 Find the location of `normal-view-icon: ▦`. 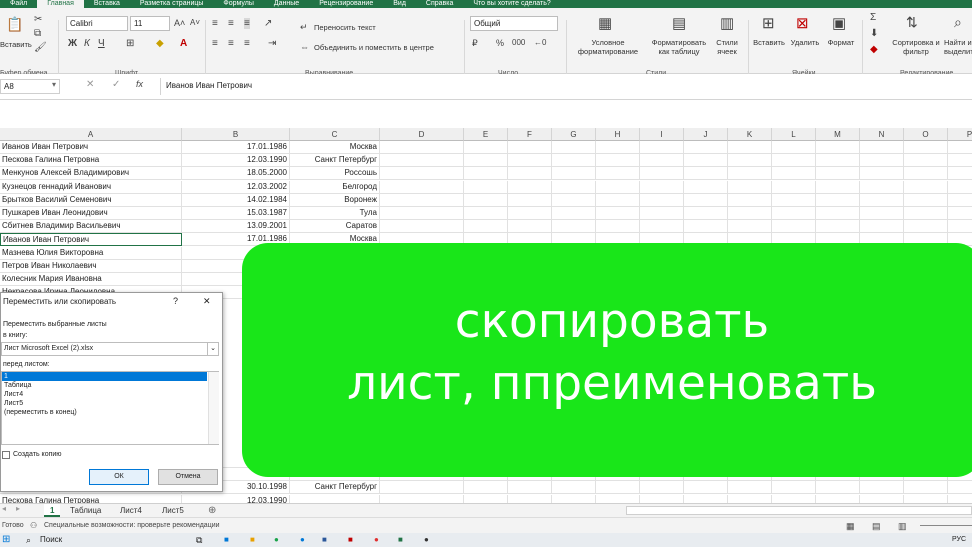

normal-view-icon: ▦ is located at coordinates (850, 526).